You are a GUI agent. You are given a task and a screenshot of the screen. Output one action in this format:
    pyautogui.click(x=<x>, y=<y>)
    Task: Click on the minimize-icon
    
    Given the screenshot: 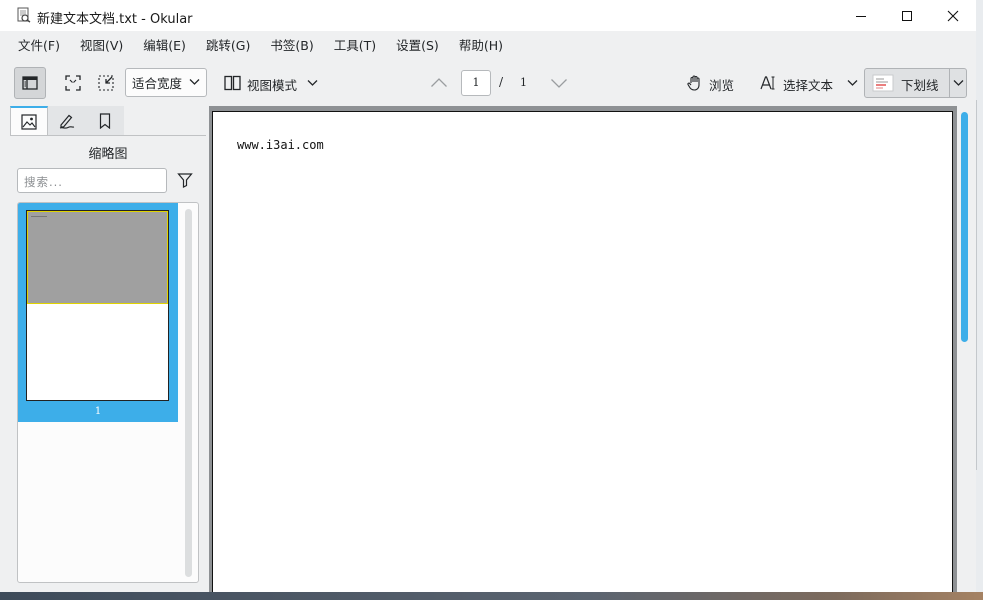 What is the action you would take?
    pyautogui.click(x=861, y=16)
    